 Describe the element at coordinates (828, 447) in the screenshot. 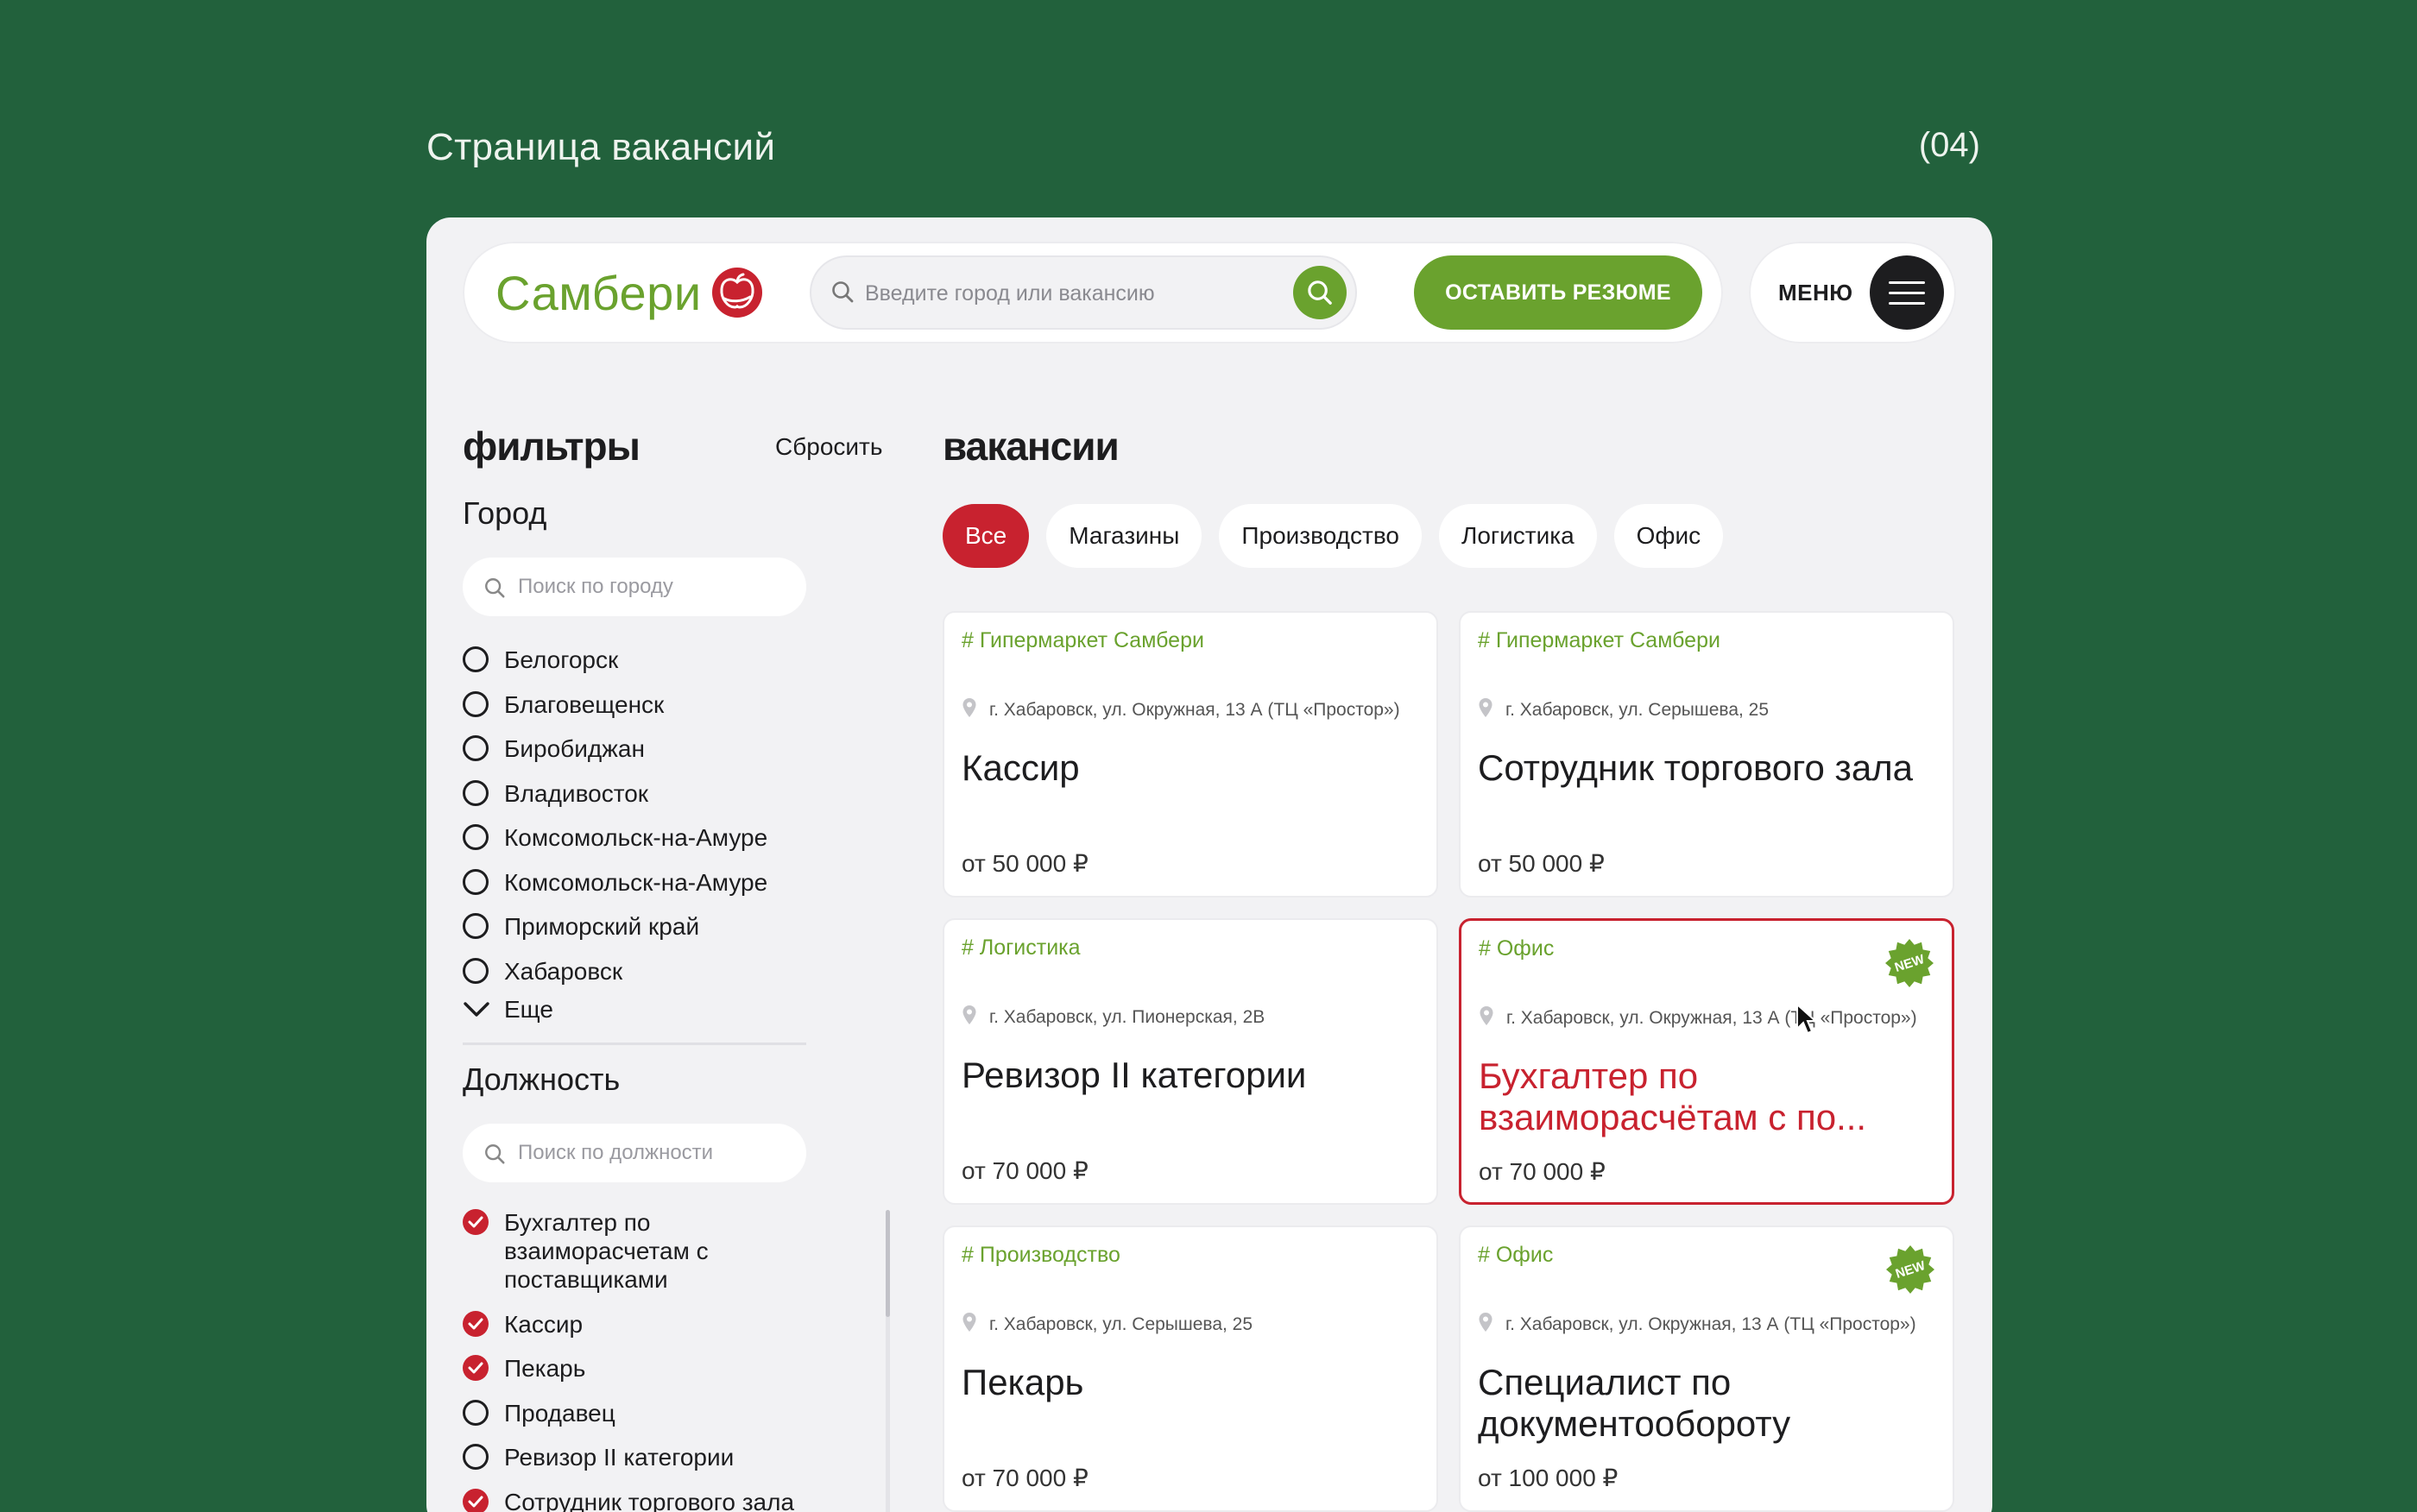

I see `reset-filters-link: Сбросить` at that location.